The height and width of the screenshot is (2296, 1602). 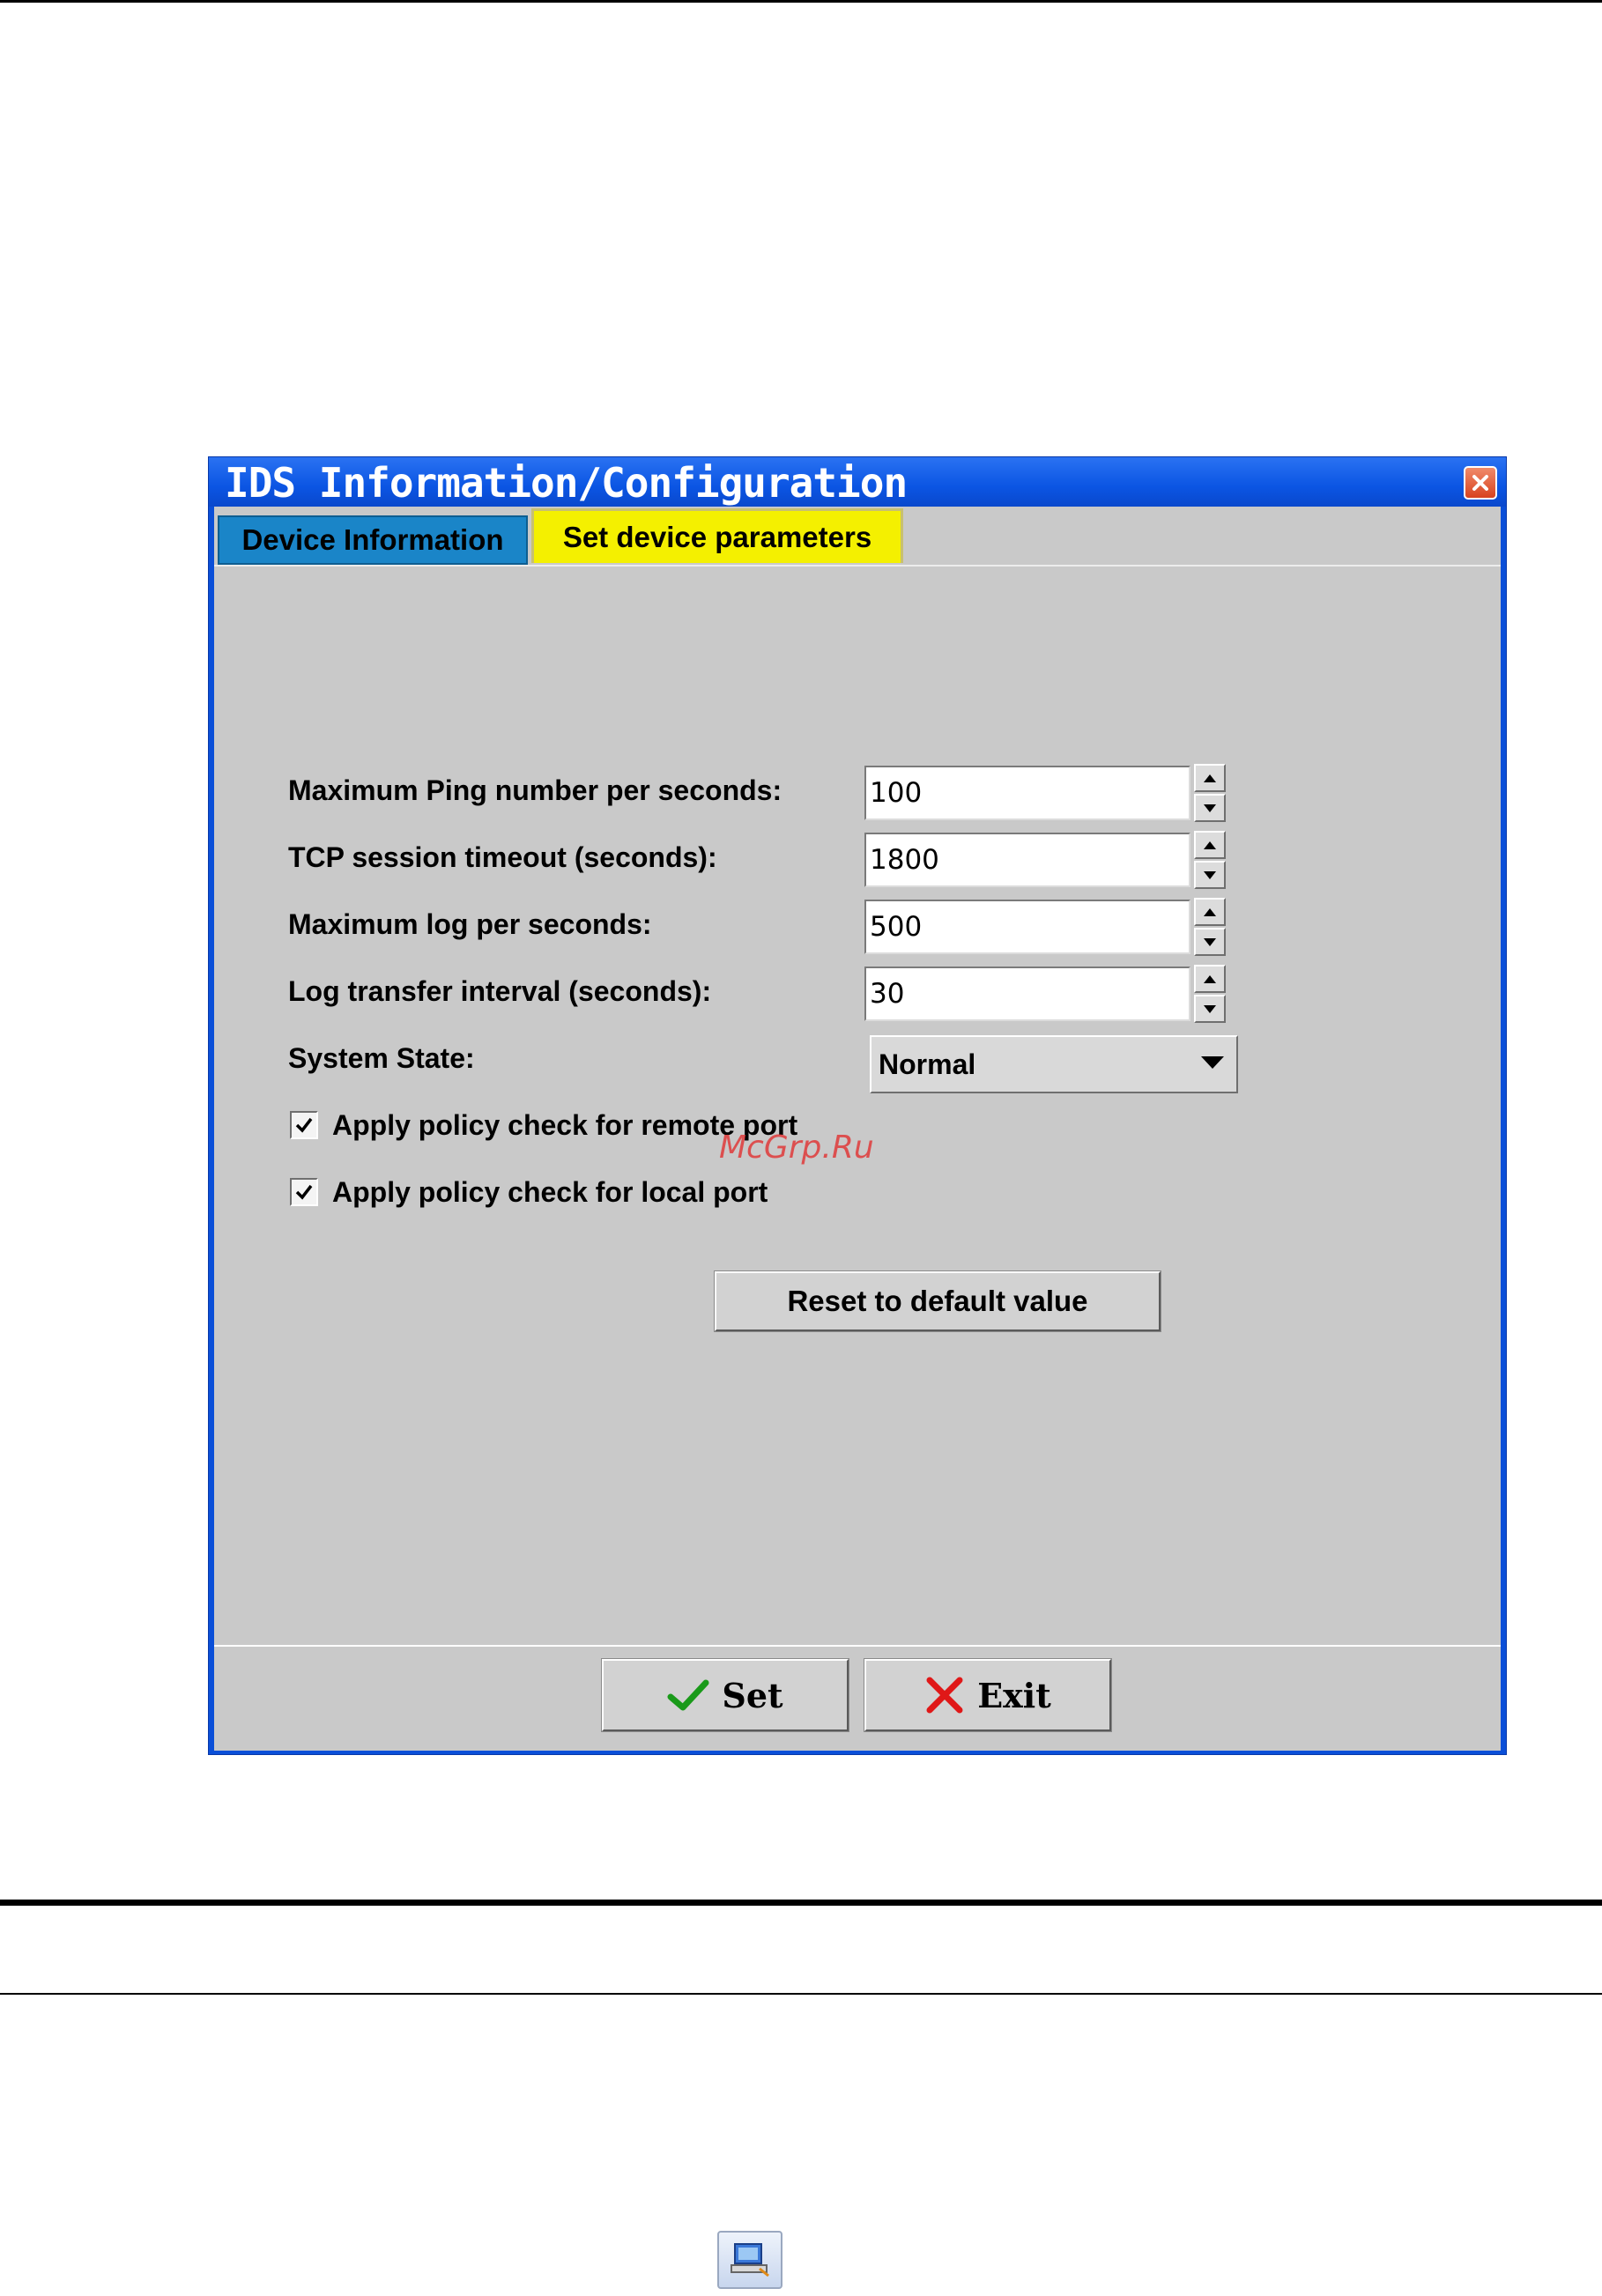 What do you see at coordinates (1014, 1695) in the screenshot?
I see `exit-button-label: Exit` at bounding box center [1014, 1695].